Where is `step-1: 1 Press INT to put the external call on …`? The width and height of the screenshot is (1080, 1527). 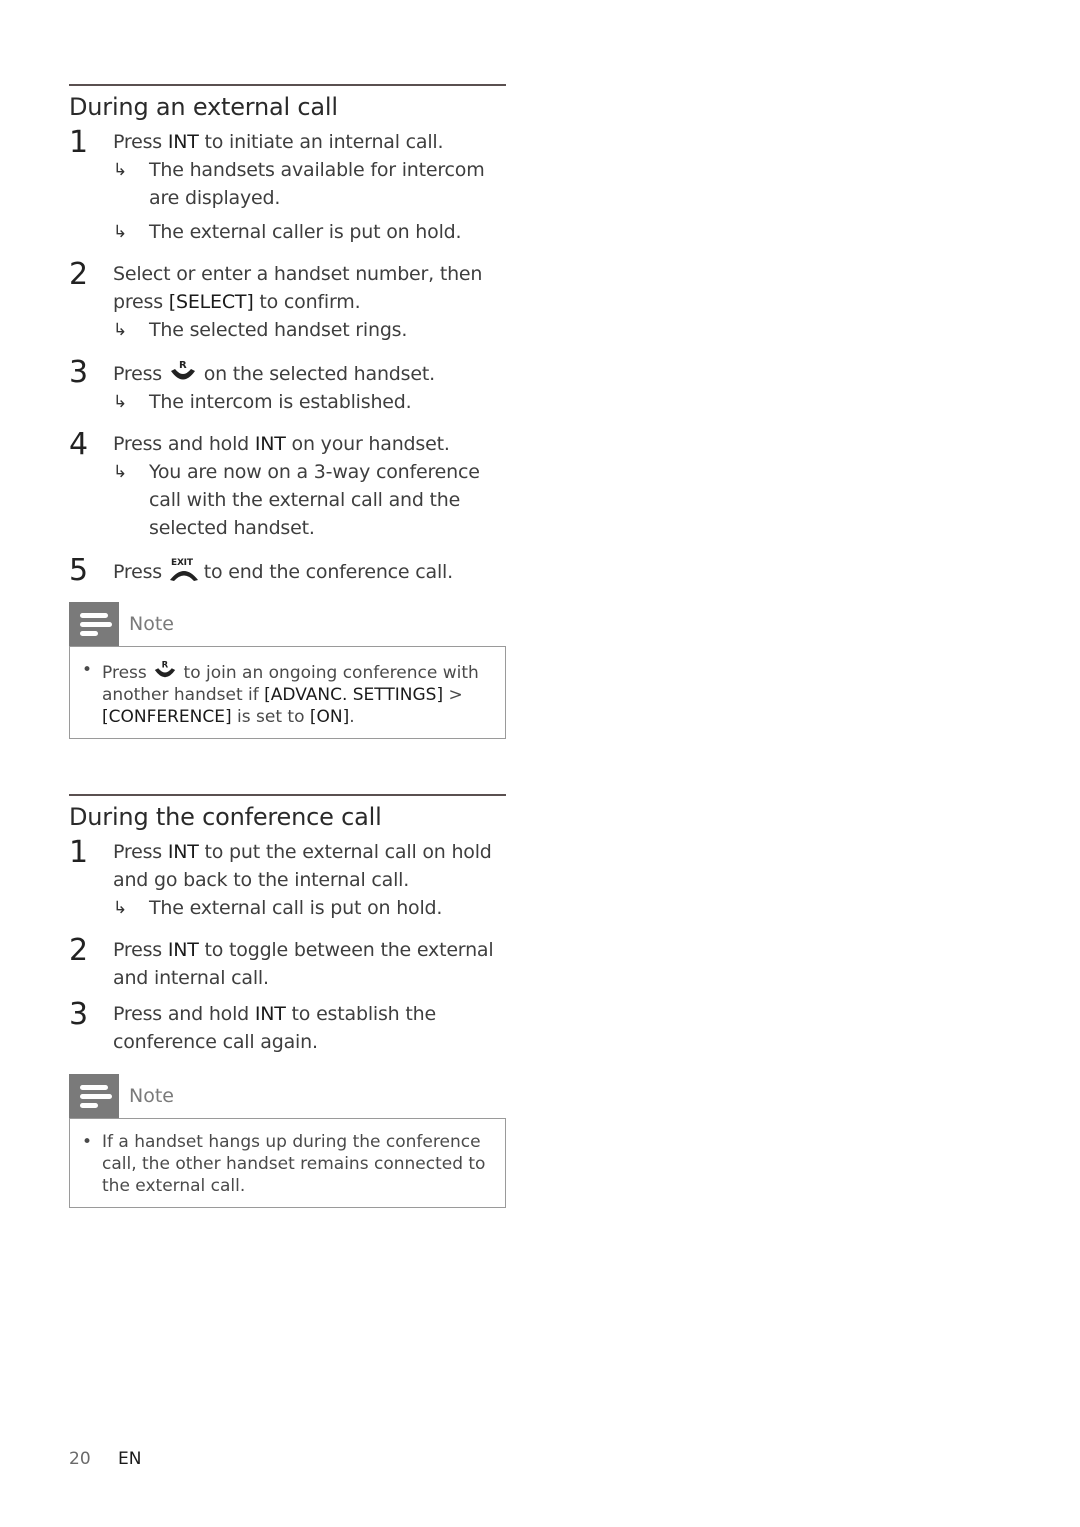 step-1: 1 Press INT to put the external call on … is located at coordinates (280, 863).